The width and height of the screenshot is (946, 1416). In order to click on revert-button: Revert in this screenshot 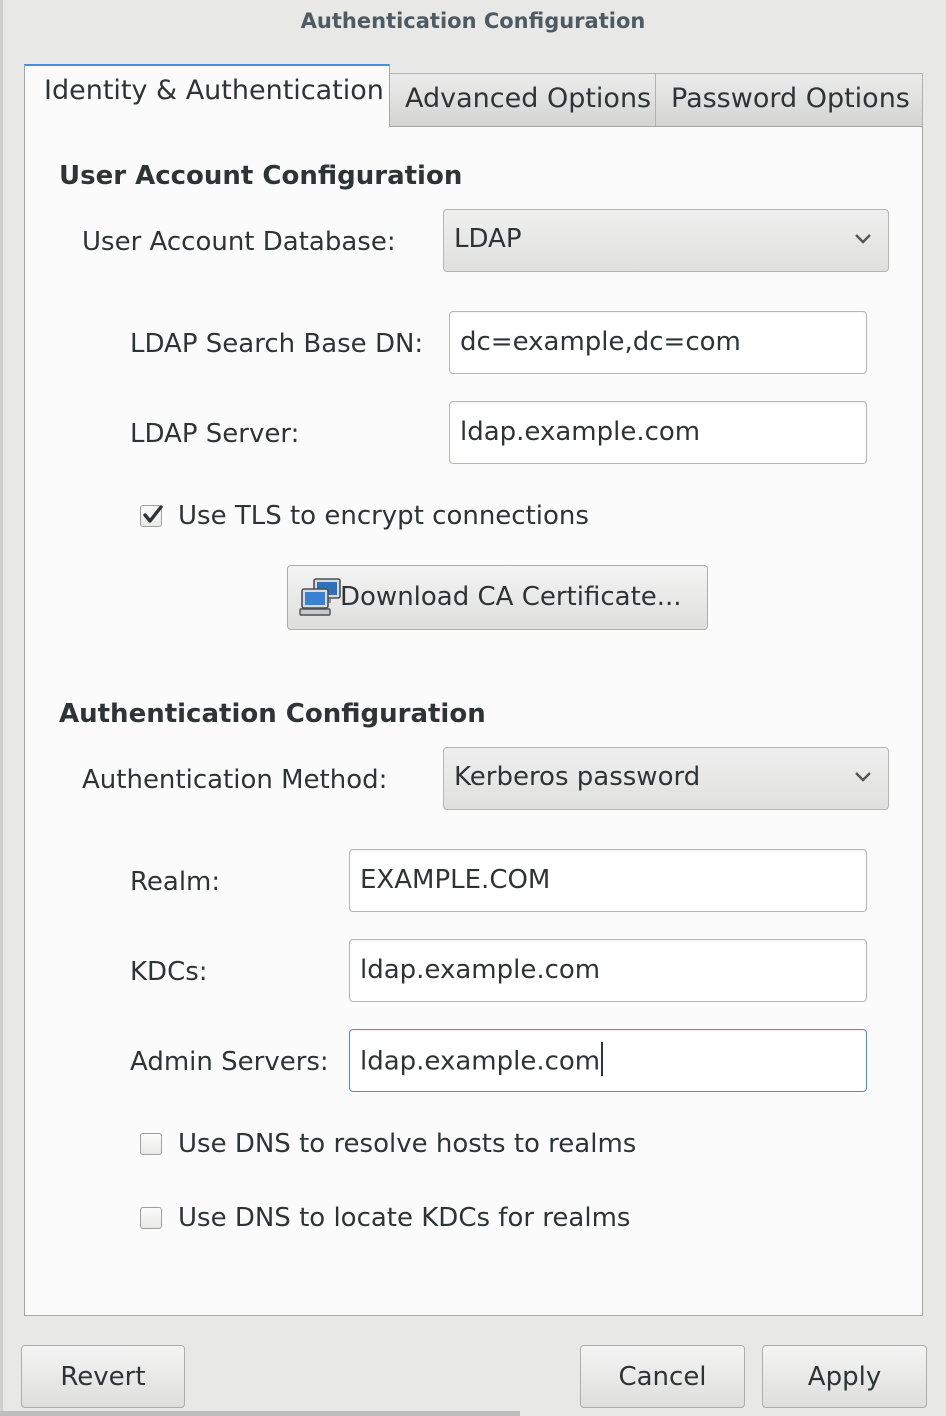, I will do `click(103, 1376)`.